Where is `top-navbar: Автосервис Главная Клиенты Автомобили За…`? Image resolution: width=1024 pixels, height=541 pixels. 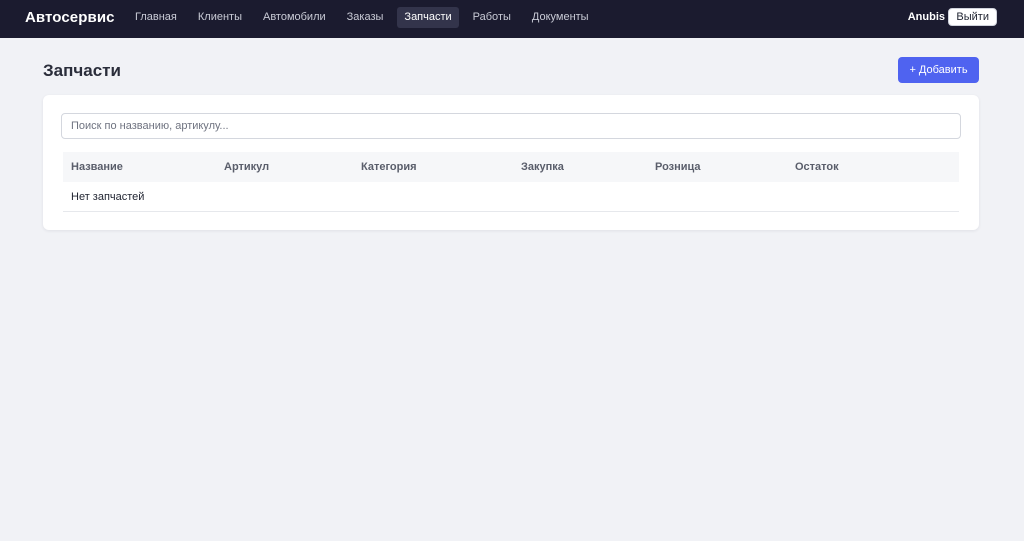 top-navbar: Автосервис Главная Клиенты Автомобили За… is located at coordinates (512, 19).